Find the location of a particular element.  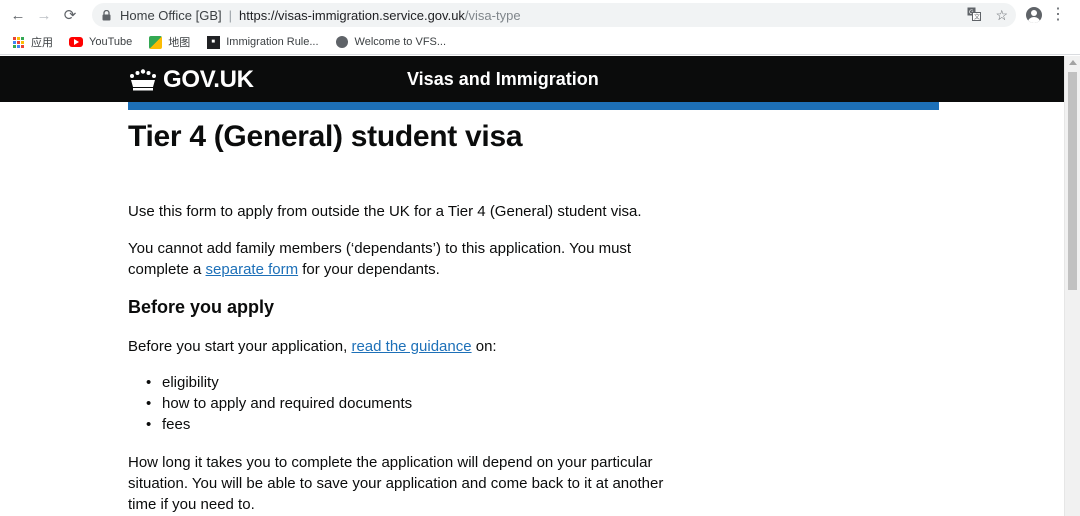

omnibox-actions: G文 ☆ is located at coordinates (987, 15).